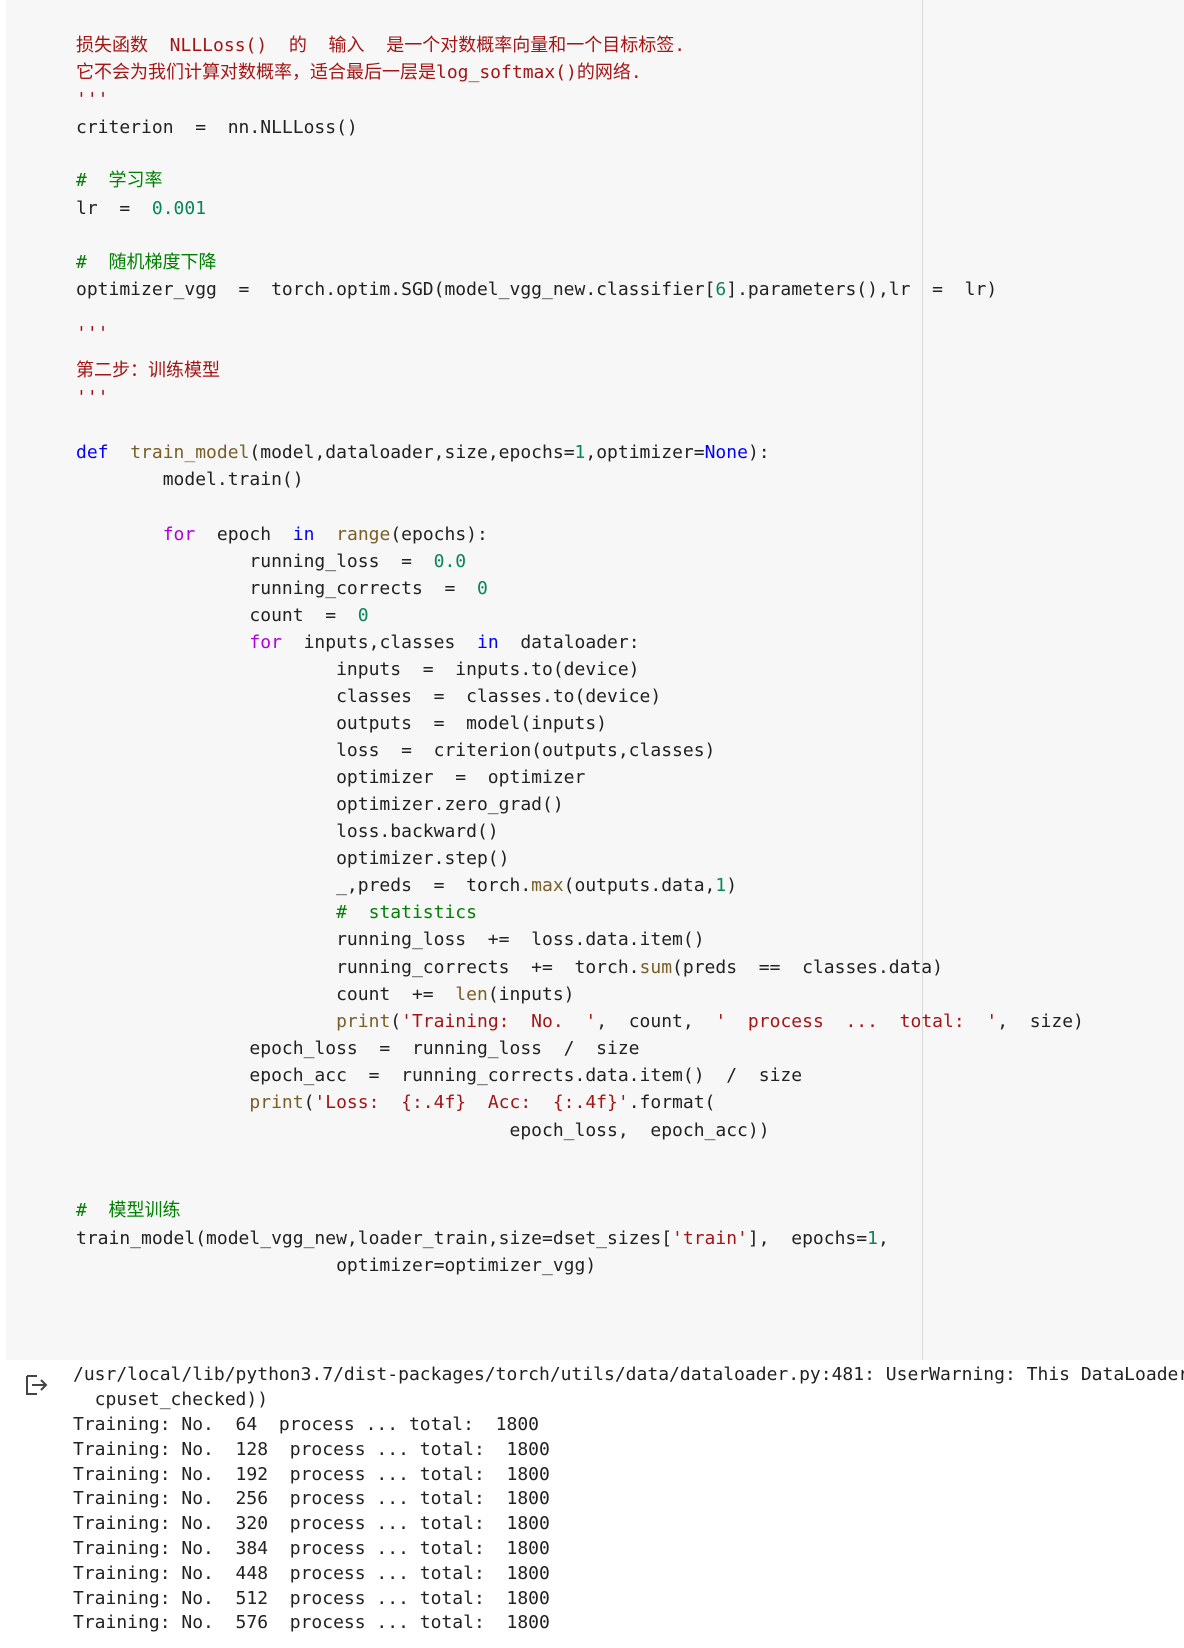  Describe the element at coordinates (336, 1266) in the screenshot. I see `code-line: optimizer=optimizer_vgg)` at that location.